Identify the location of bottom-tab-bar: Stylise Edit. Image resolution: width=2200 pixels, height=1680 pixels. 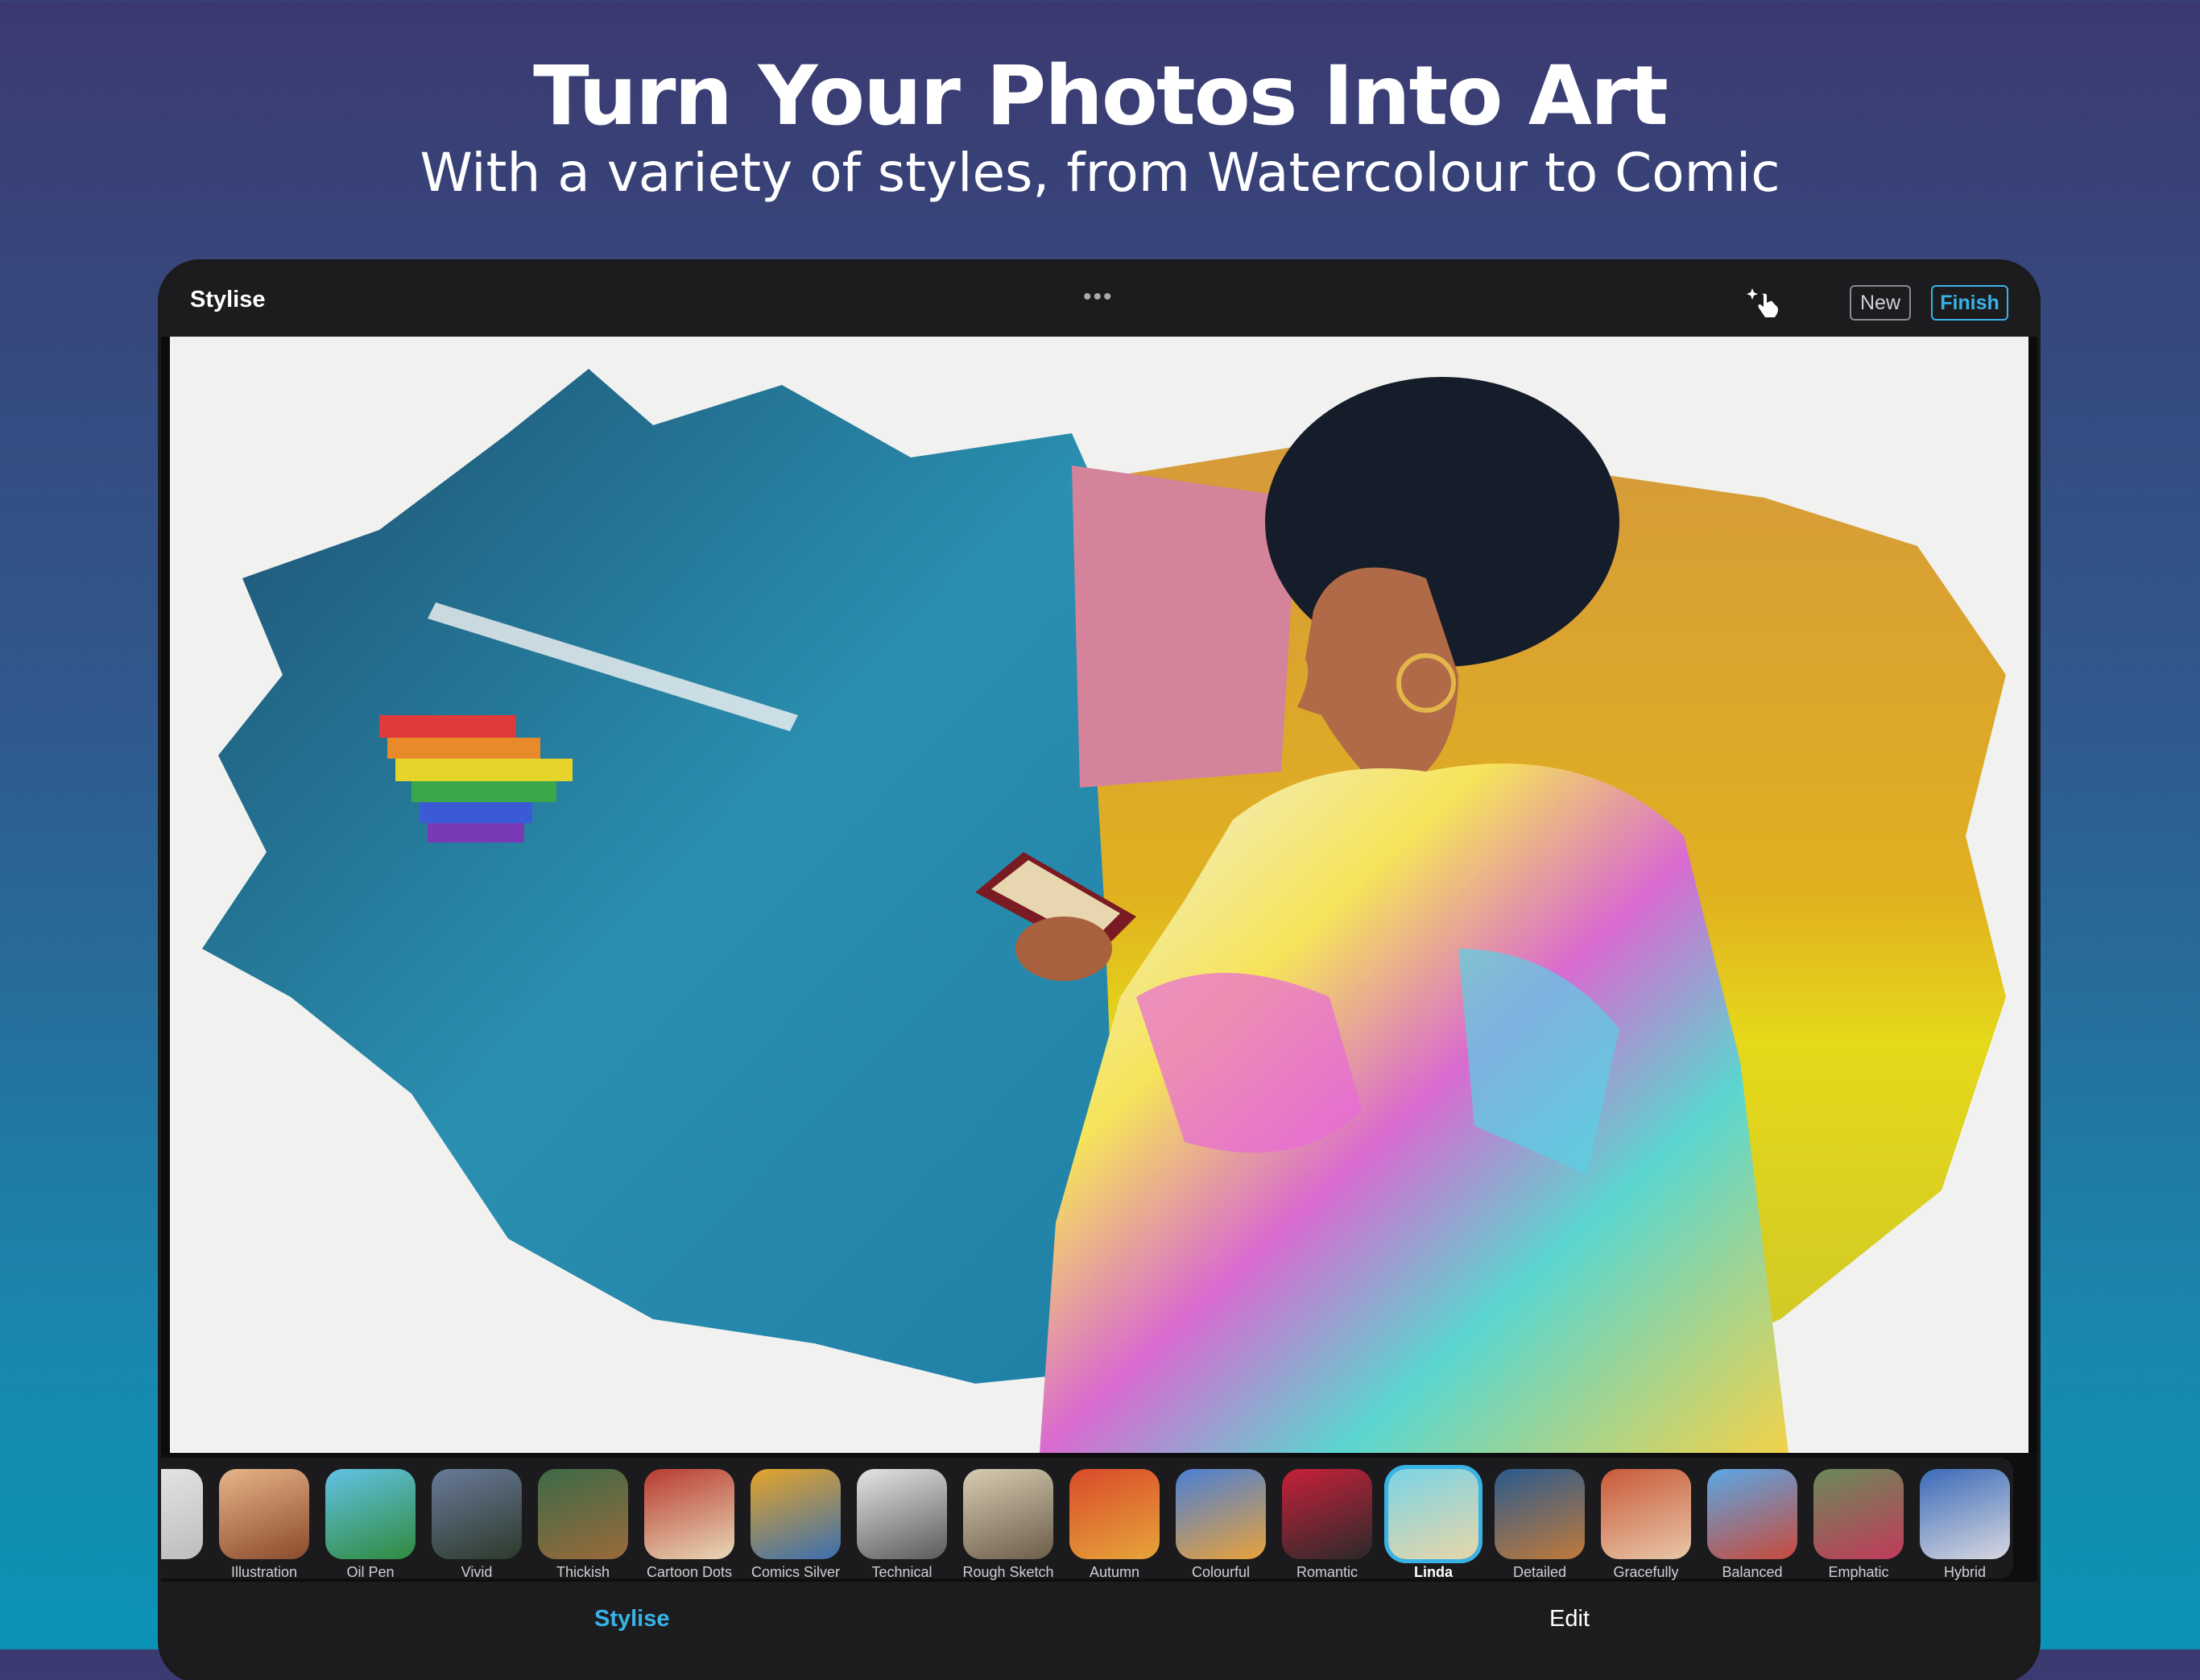
(1099, 1631).